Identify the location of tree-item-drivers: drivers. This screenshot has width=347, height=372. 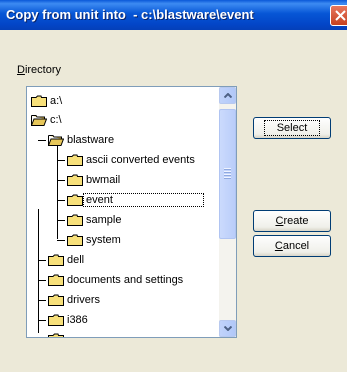
(74, 300).